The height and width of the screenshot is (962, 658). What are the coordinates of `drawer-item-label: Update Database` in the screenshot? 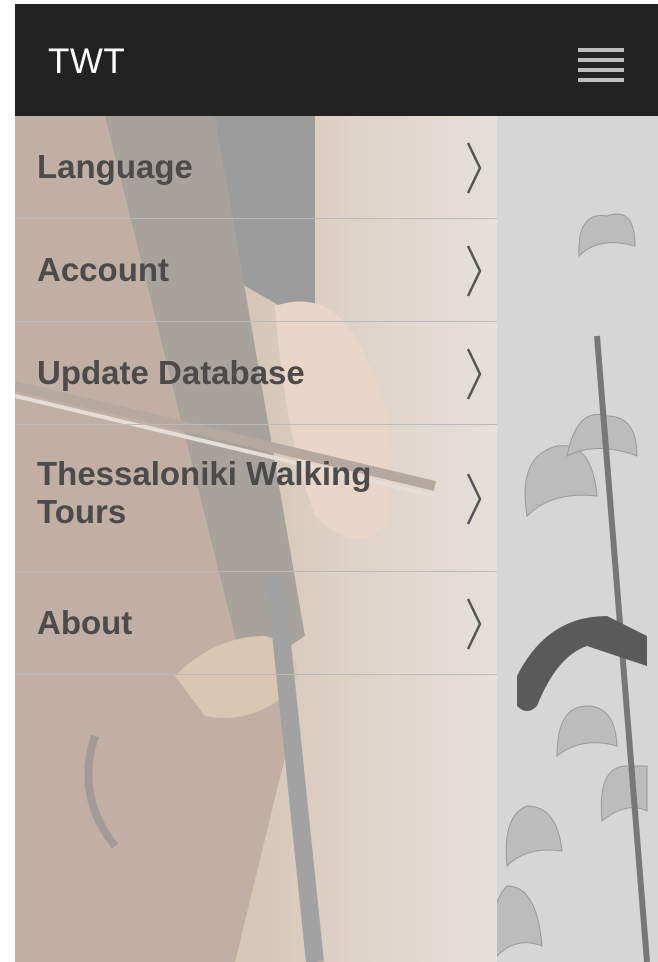 It's located at (171, 372).